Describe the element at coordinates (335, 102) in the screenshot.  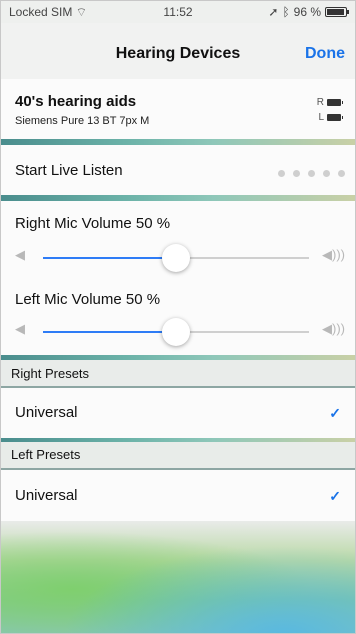
I see `right-battery-icon` at that location.